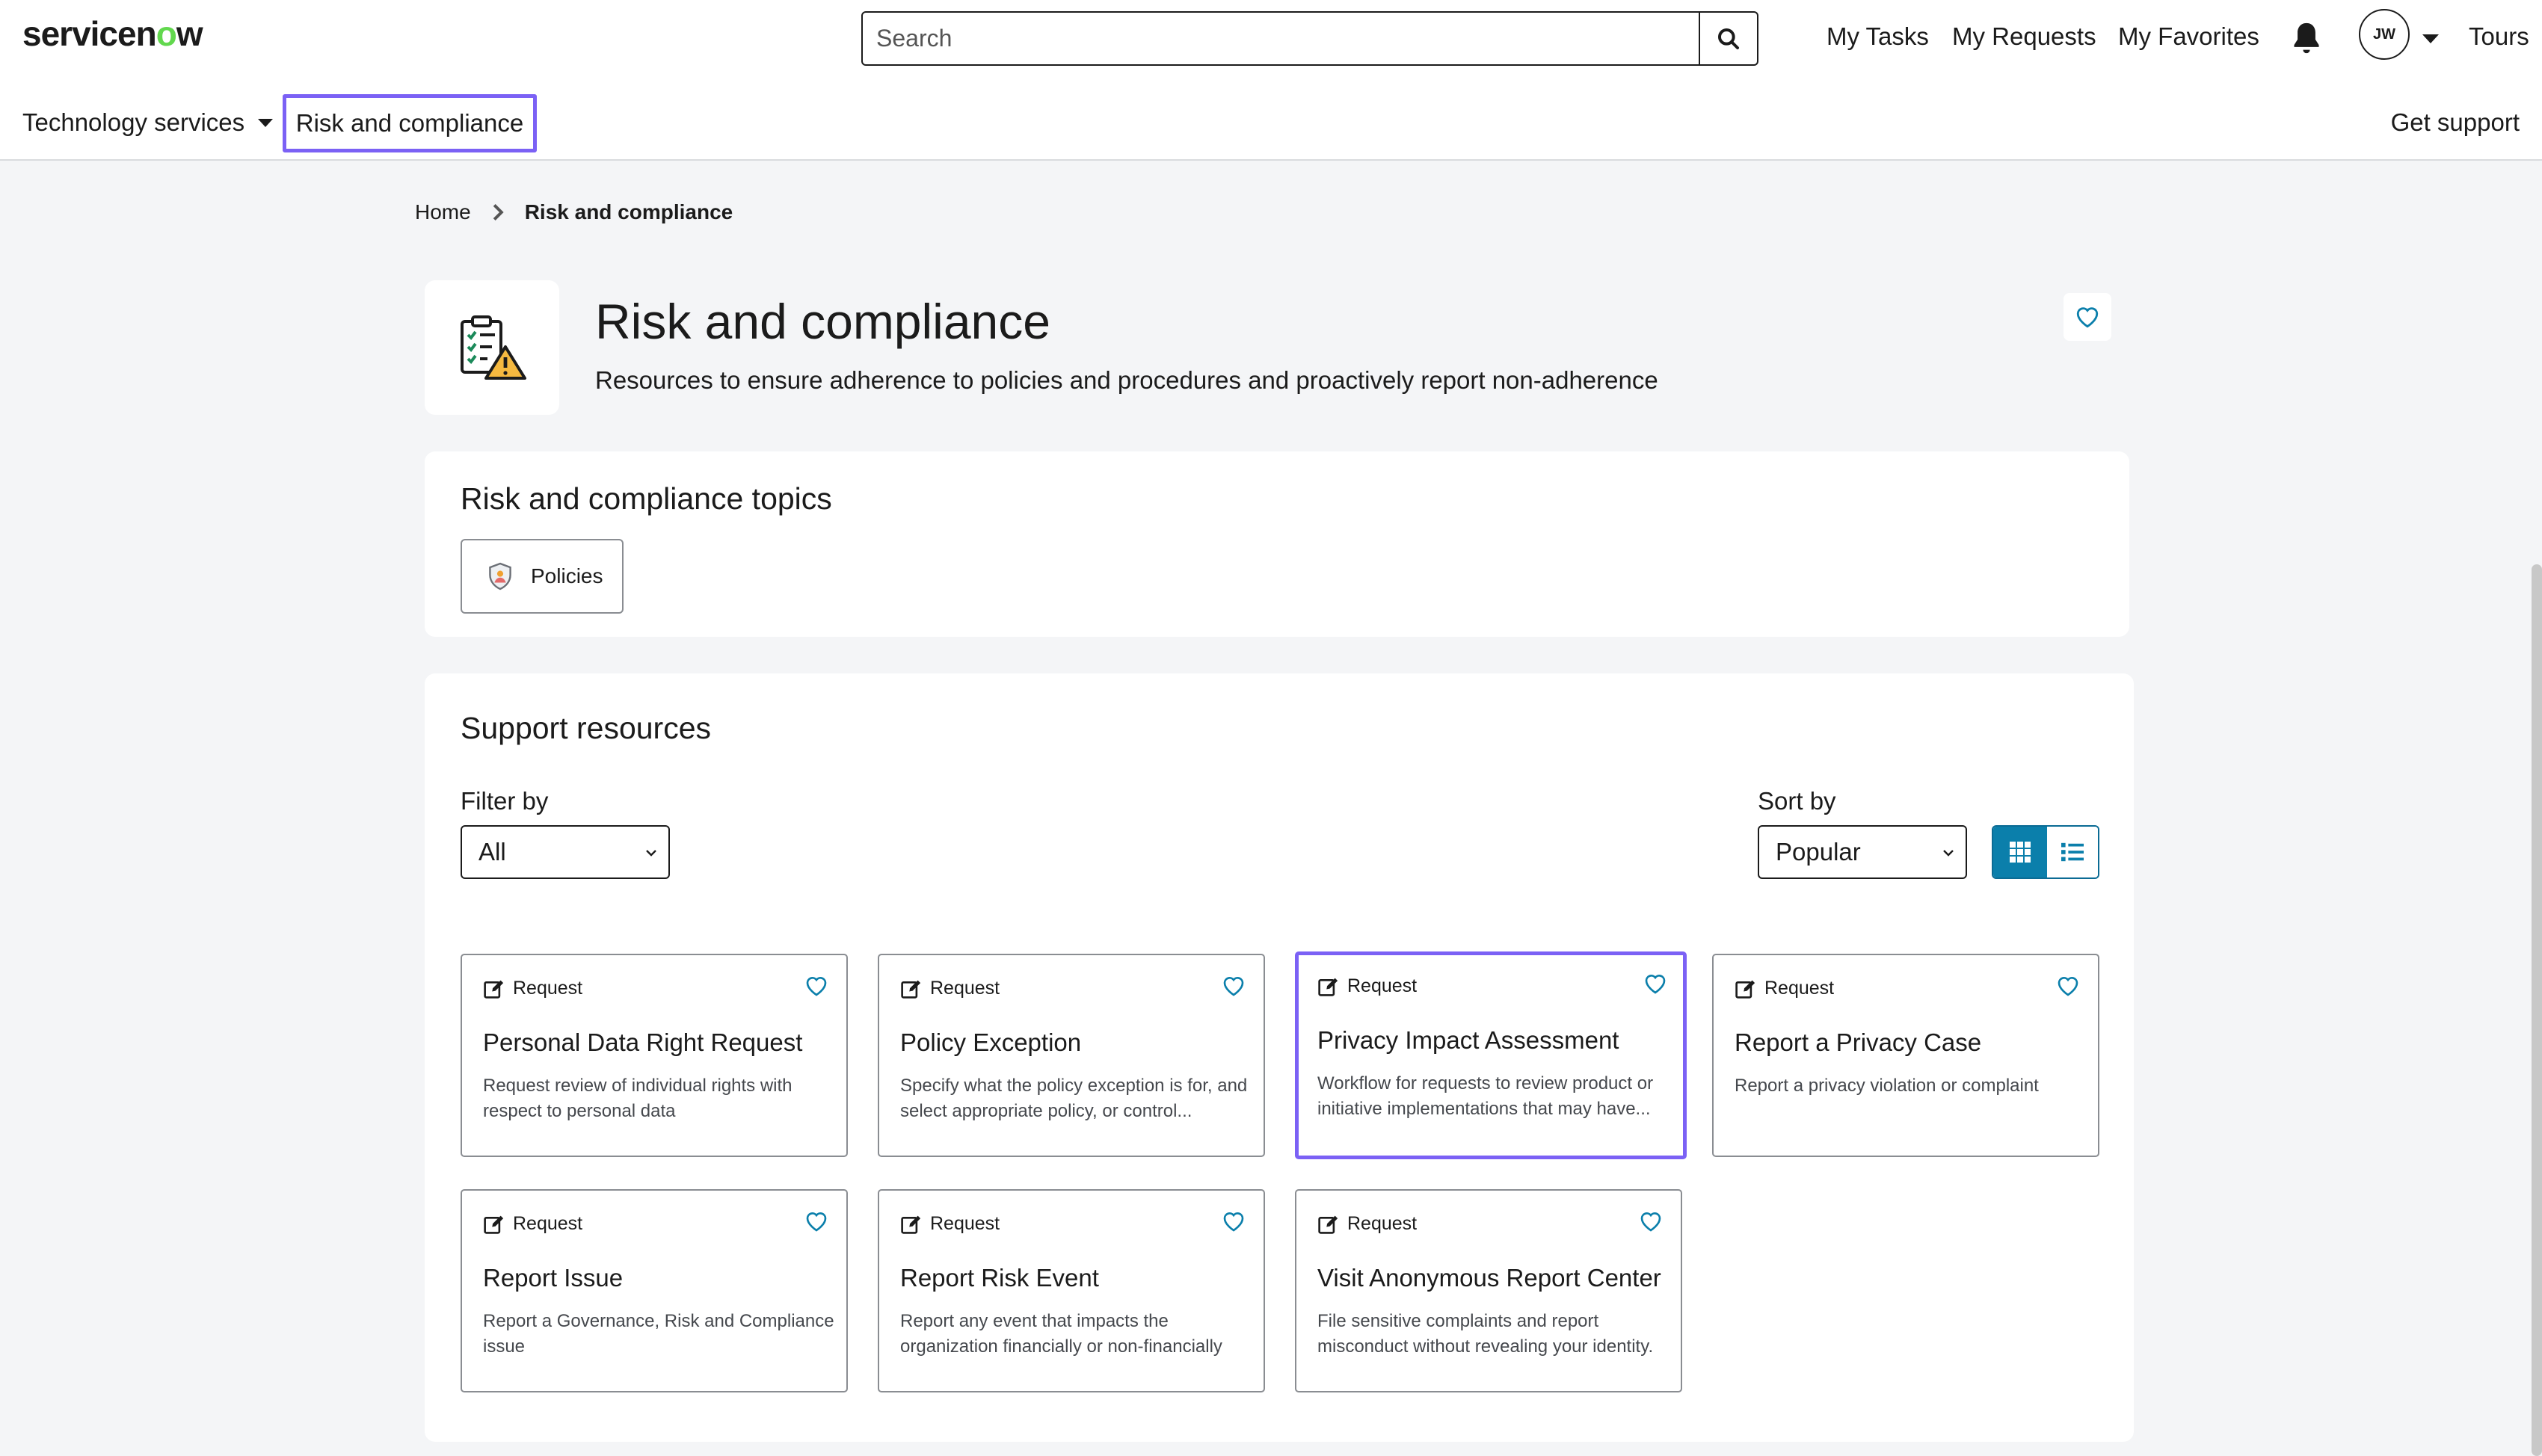 The width and height of the screenshot is (2542, 1456). Describe the element at coordinates (1281, 38) in the screenshot. I see `search-input` at that location.